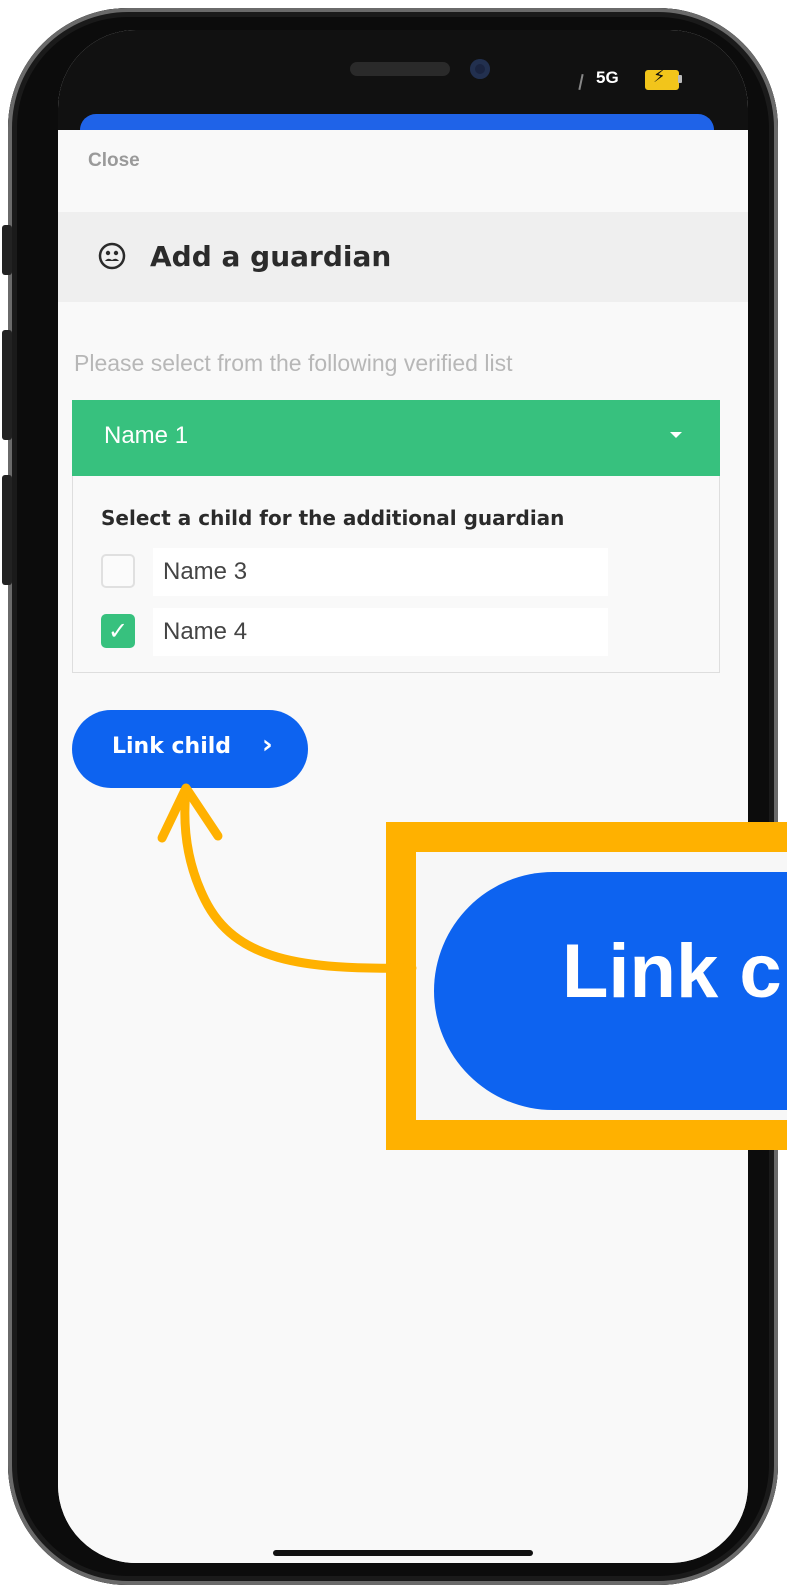 This screenshot has height=1593, width=787. I want to click on status-divider, so click(581, 82).